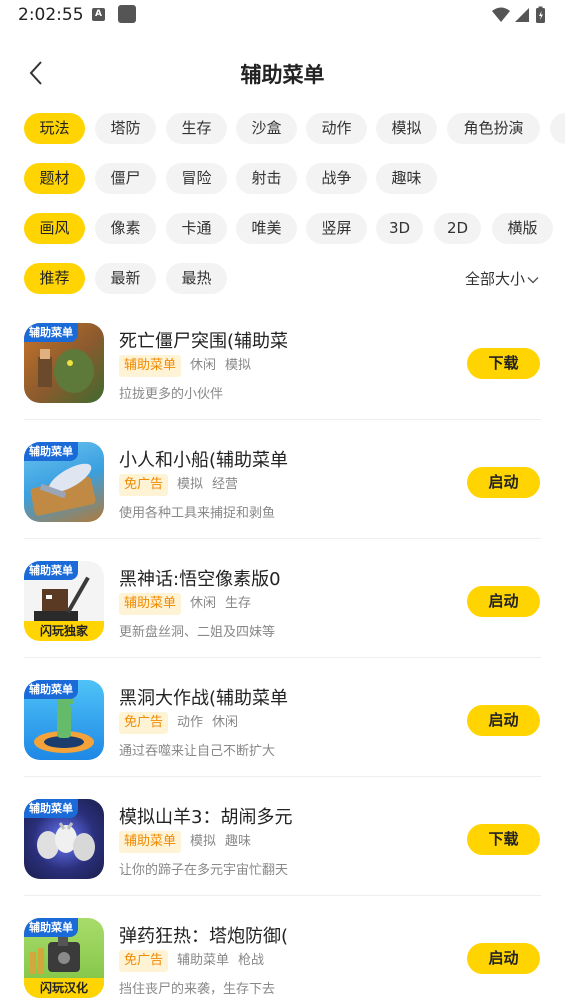 The image size is (565, 1004). I want to click on game-description: 挡住丧尸的来袭，生存下去, so click(197, 989).